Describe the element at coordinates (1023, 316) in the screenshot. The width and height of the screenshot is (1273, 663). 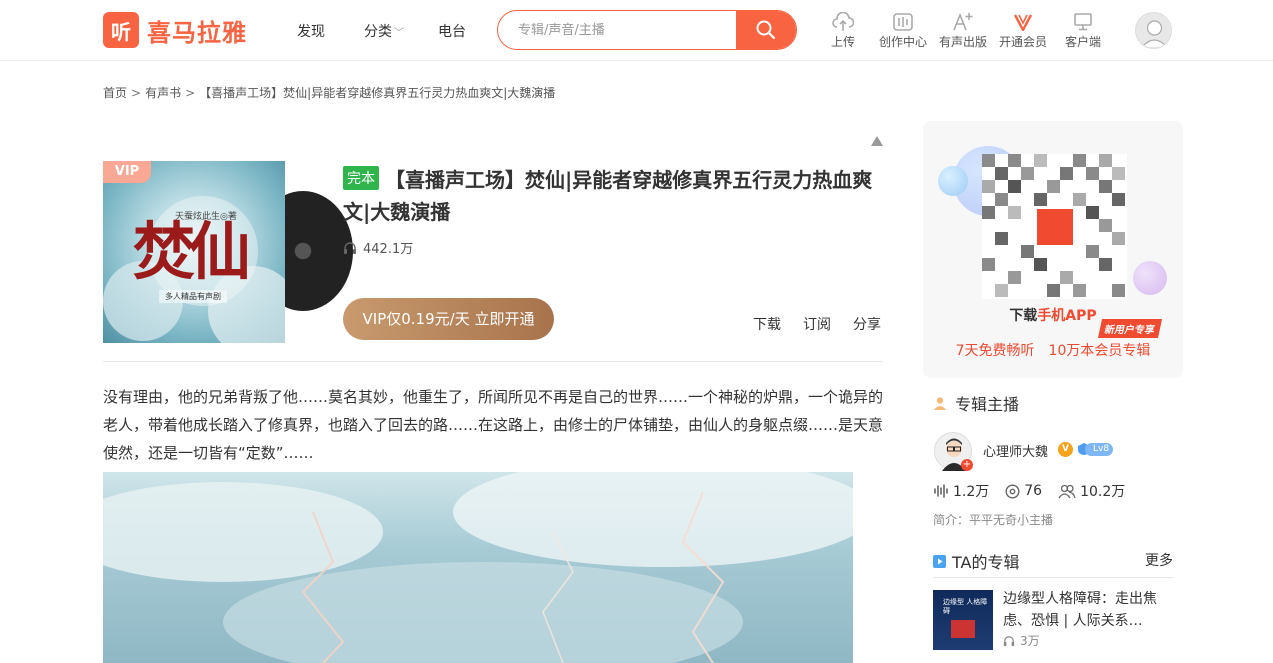
I see `download-app-prefix: 下载` at that location.